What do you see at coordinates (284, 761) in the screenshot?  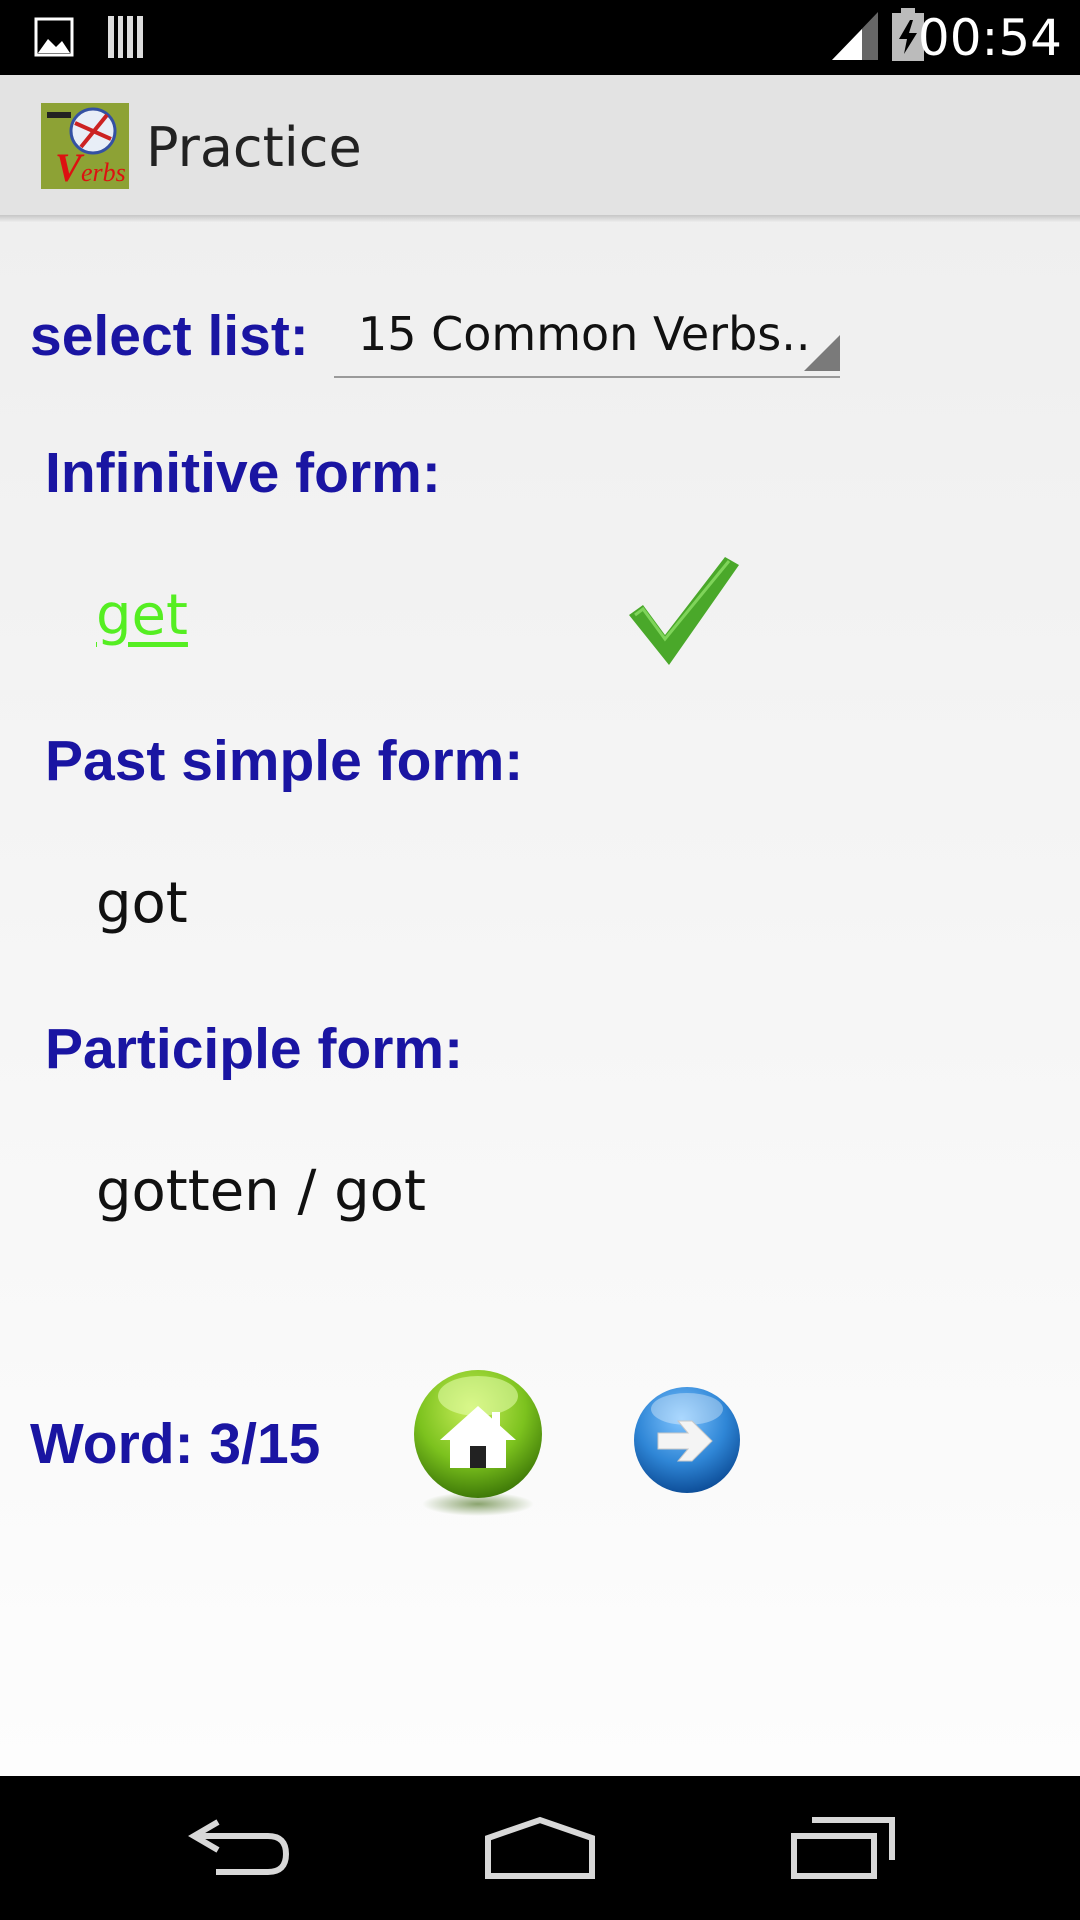 I see `past-simple-label: Past simple form:` at bounding box center [284, 761].